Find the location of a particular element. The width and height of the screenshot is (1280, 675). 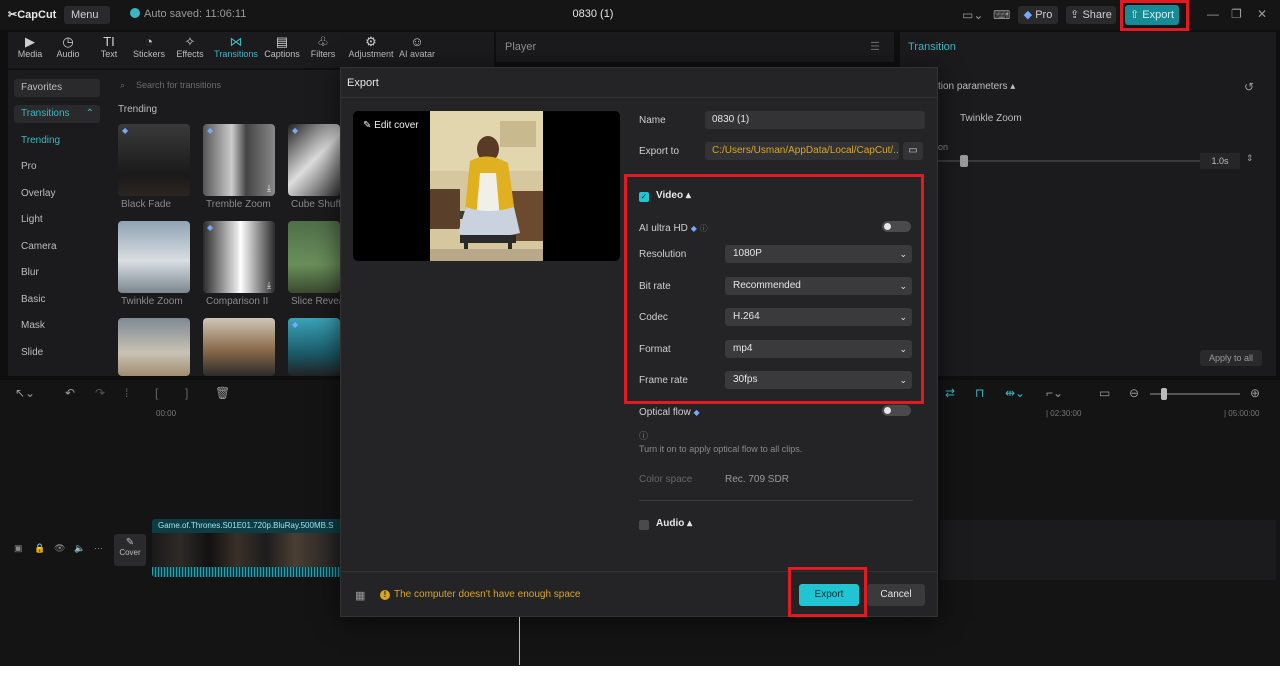

tab-adjustment: ⚙ Adjustment is located at coordinates (371, 46).